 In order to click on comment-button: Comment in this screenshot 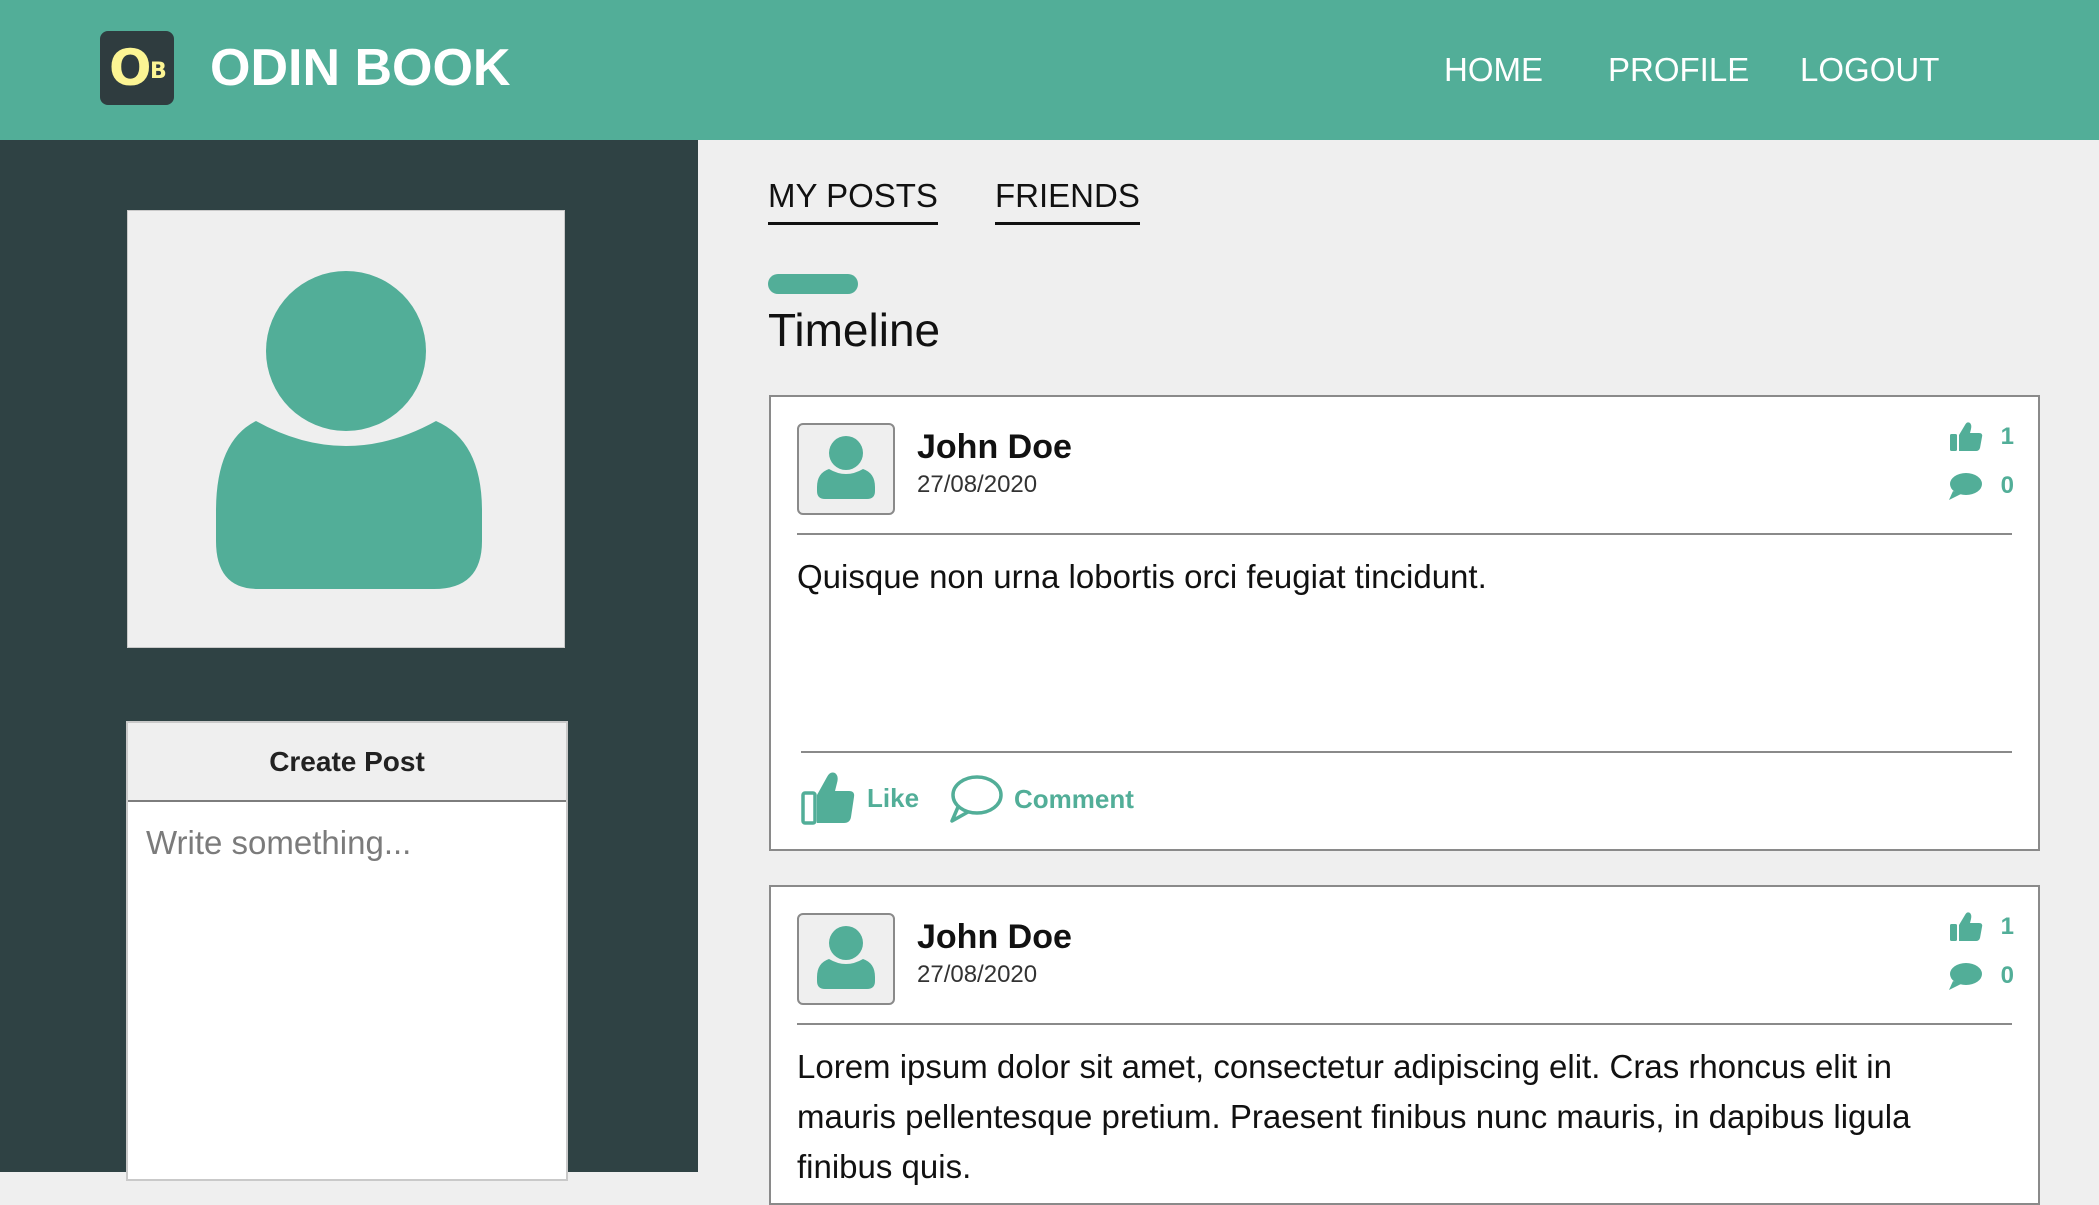, I will do `click(1040, 799)`.